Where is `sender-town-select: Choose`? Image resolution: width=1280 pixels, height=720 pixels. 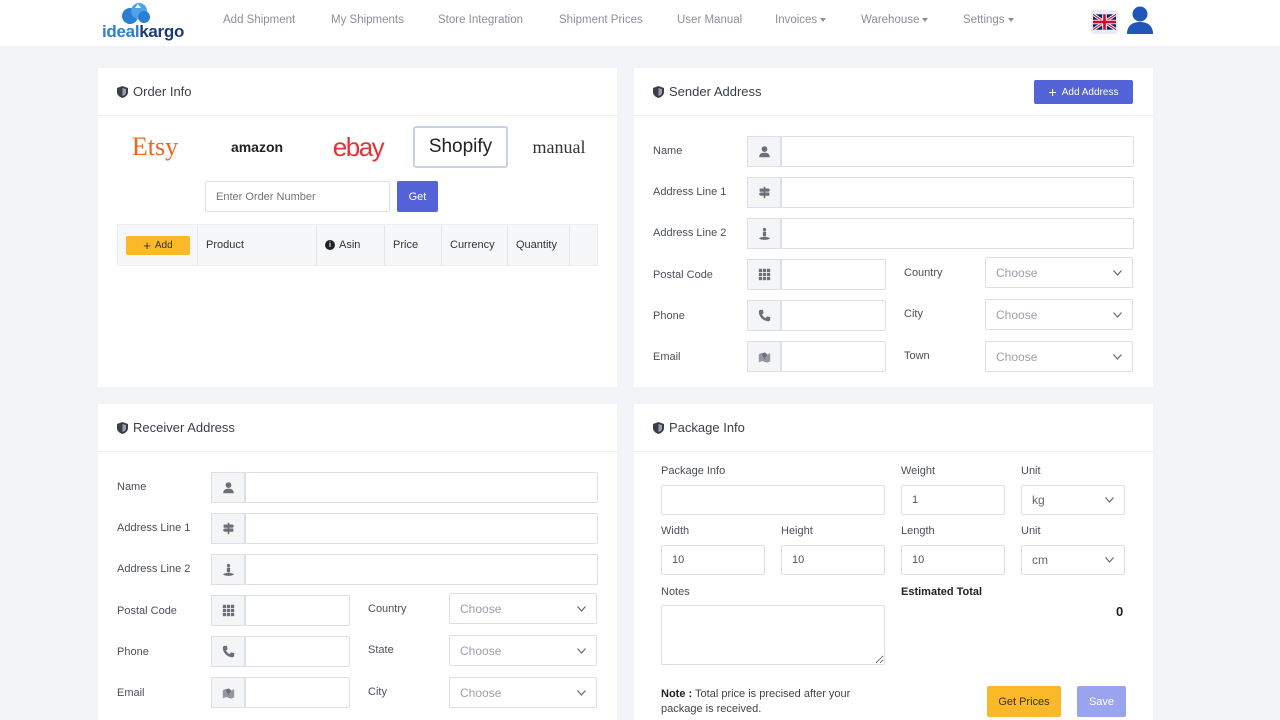
sender-town-select: Choose is located at coordinates (1059, 356).